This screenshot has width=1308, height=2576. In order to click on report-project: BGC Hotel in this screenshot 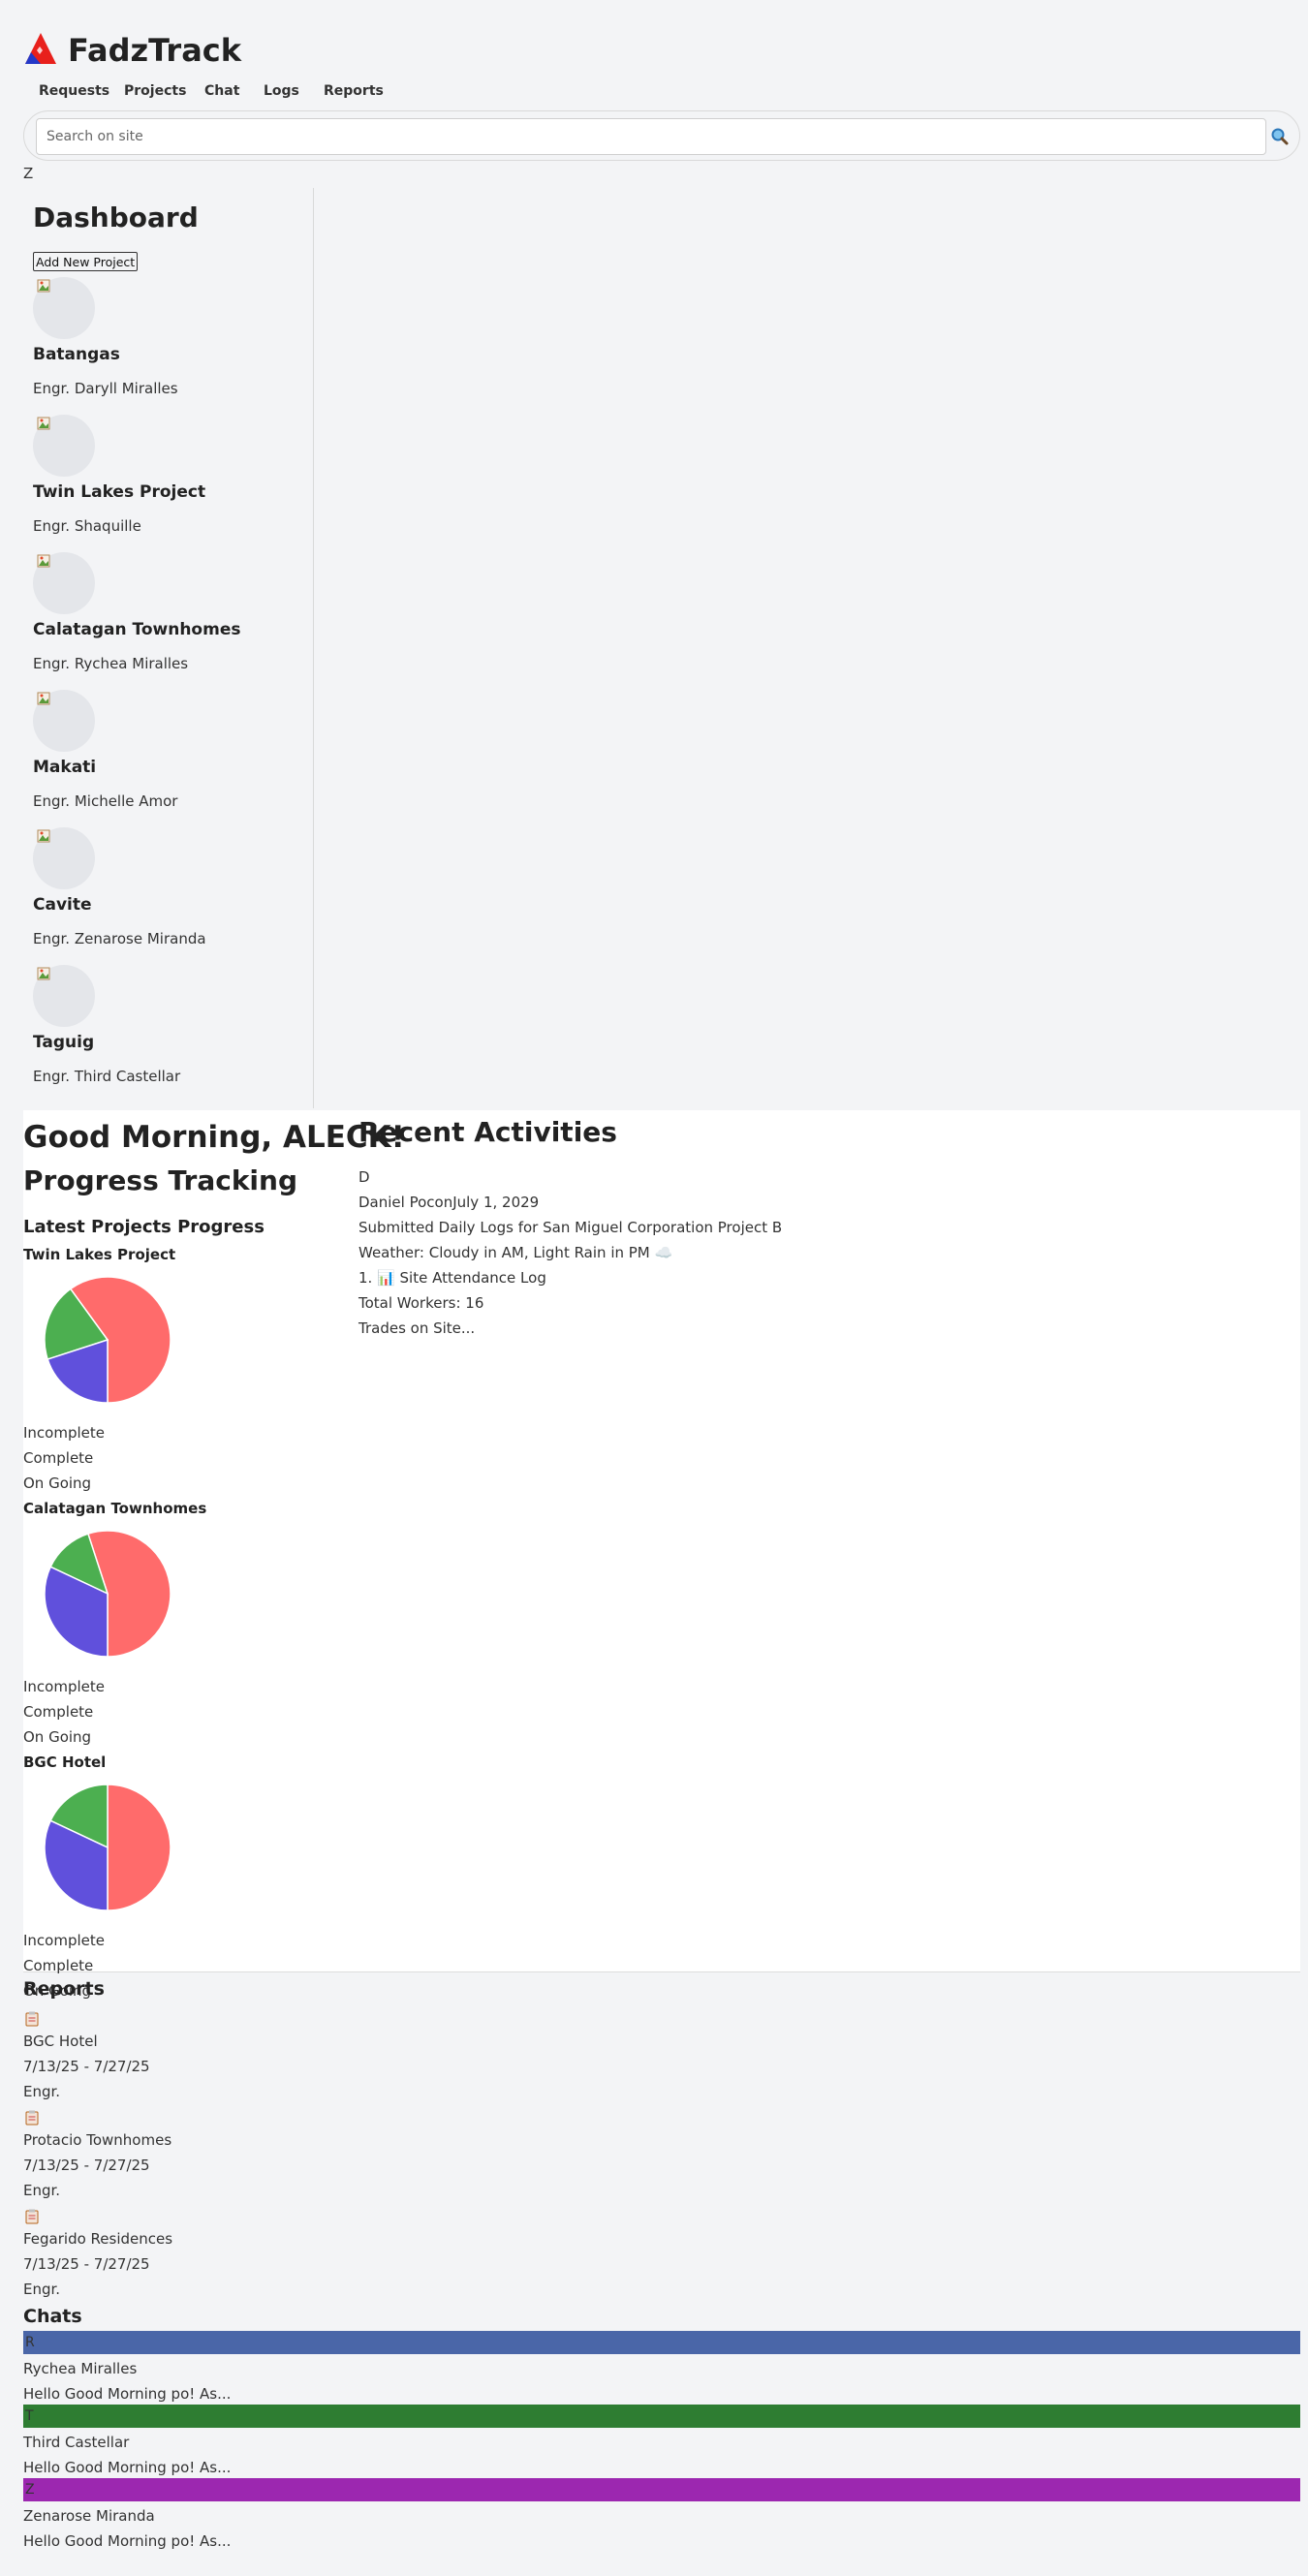, I will do `click(60, 2041)`.